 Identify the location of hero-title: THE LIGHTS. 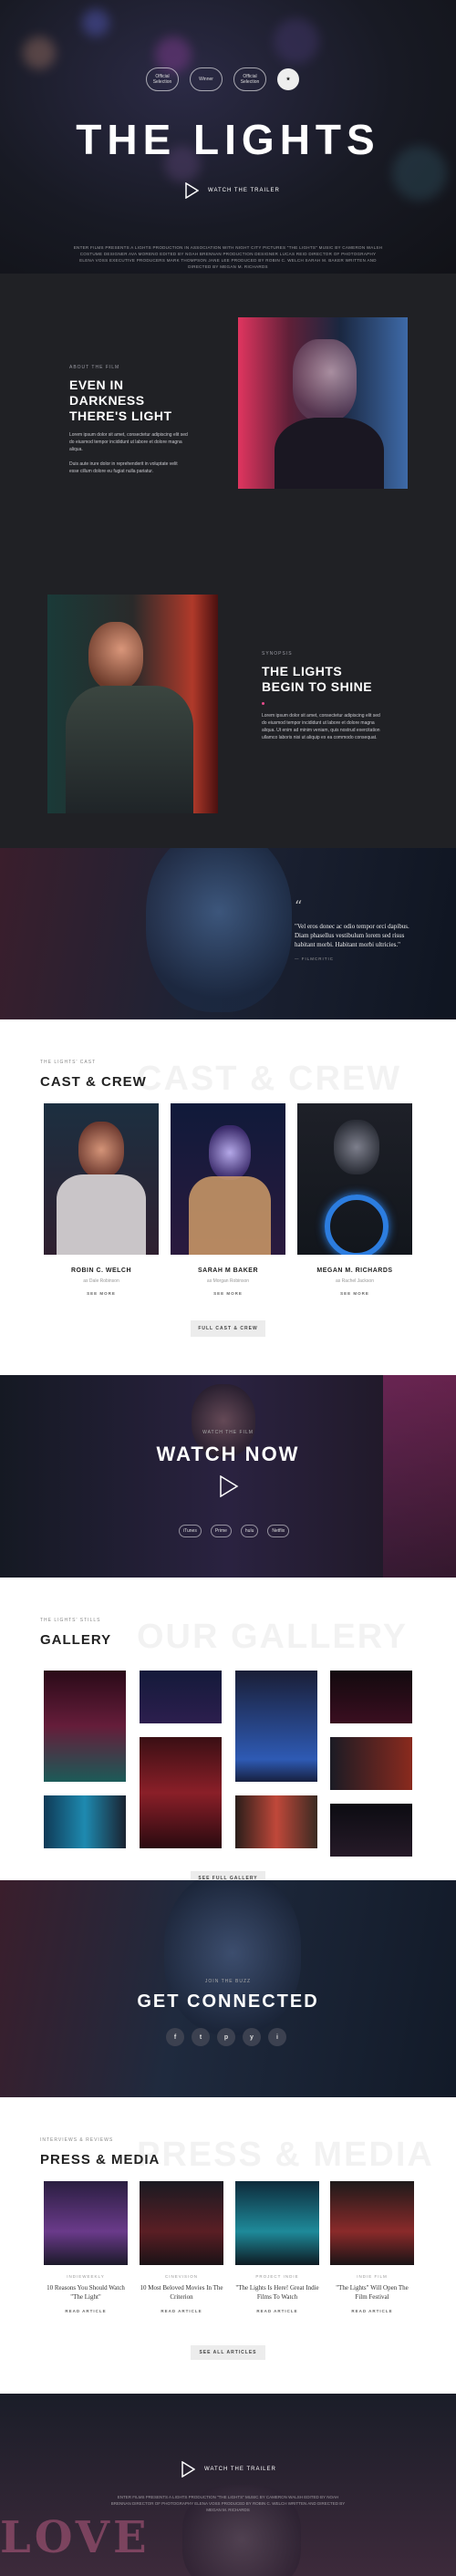
(228, 139).